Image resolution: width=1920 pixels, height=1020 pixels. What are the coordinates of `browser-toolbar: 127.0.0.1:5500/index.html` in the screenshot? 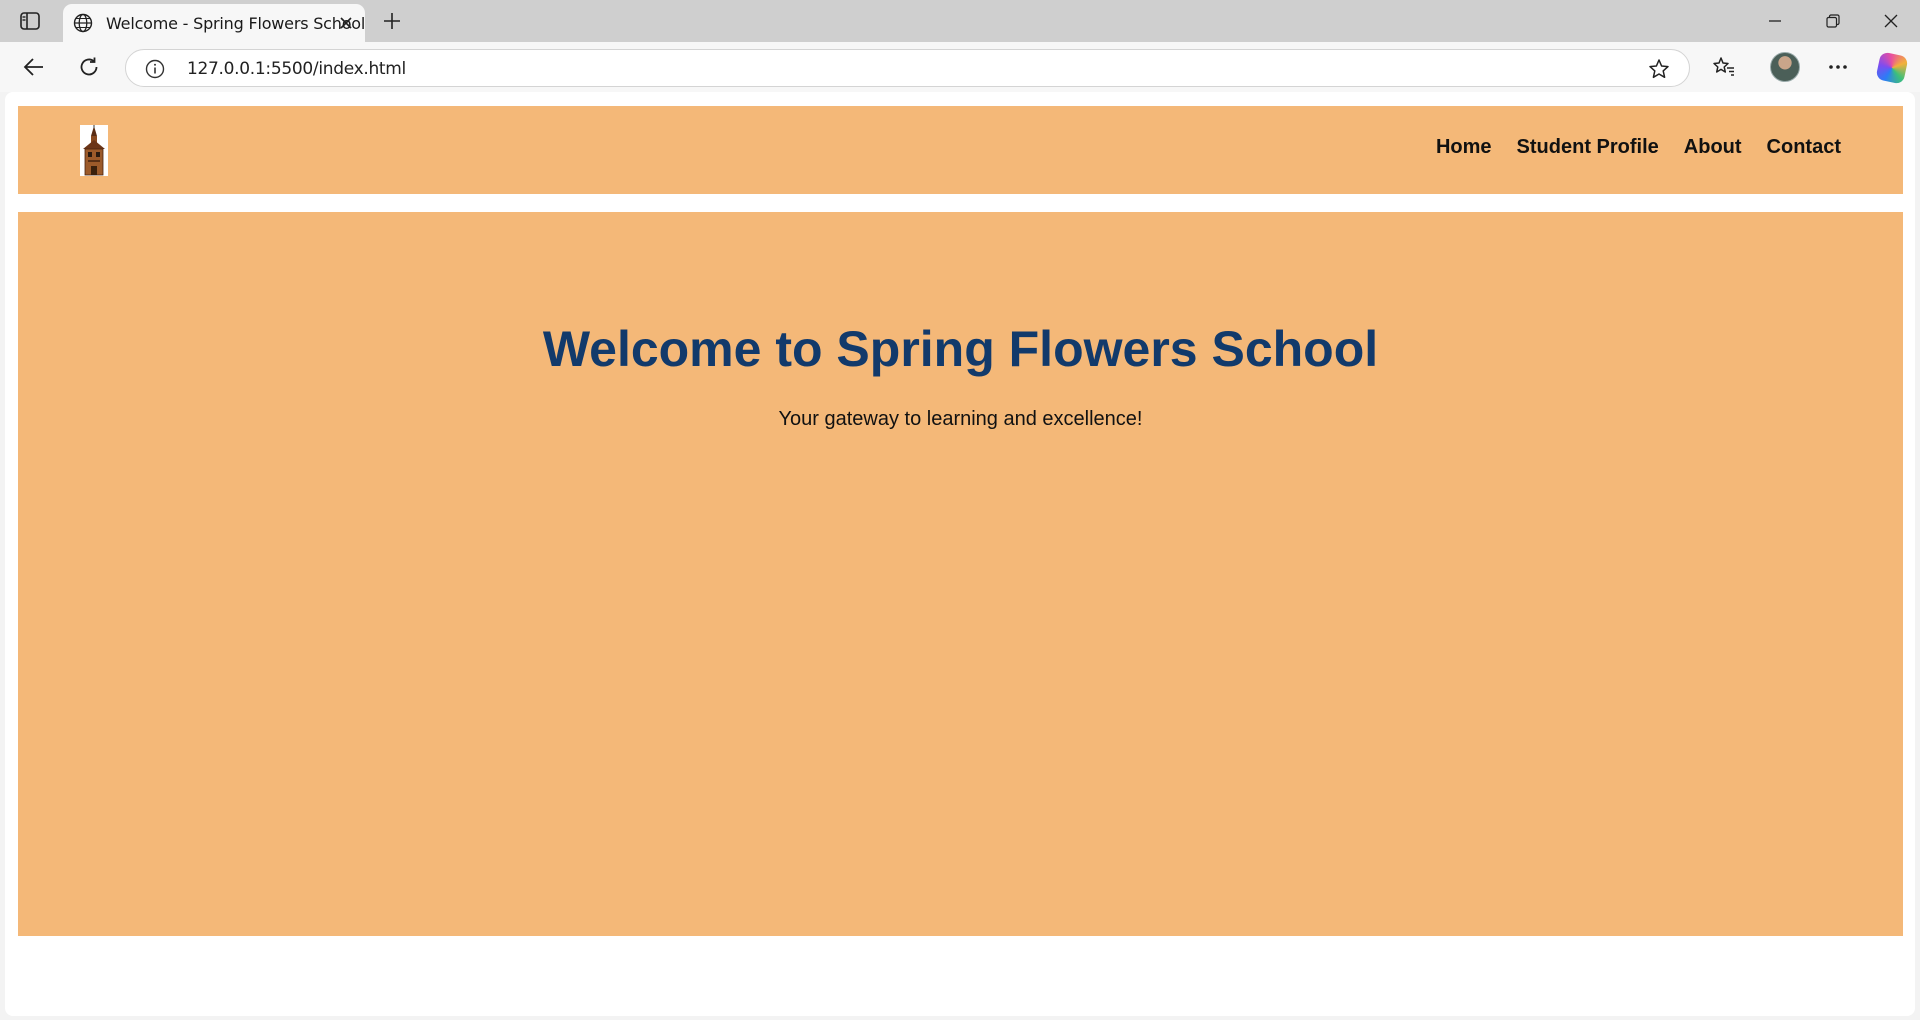 It's located at (960, 67).